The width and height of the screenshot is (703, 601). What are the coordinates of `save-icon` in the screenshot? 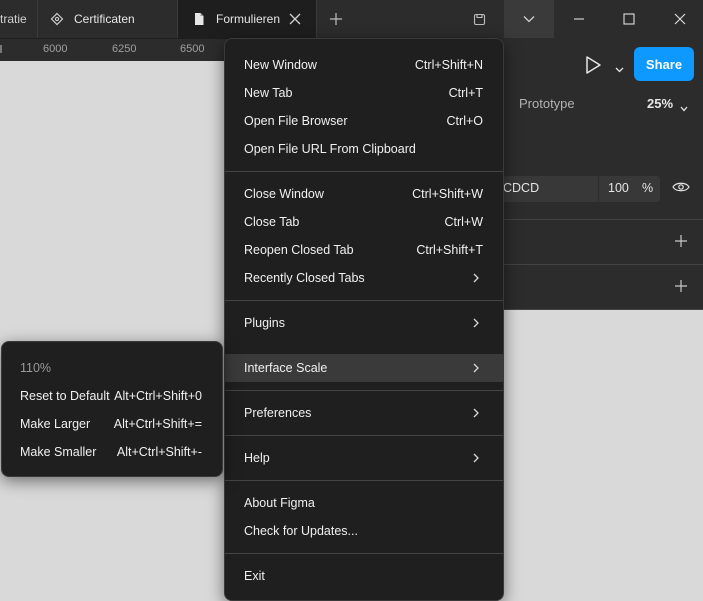 It's located at (479, 19).